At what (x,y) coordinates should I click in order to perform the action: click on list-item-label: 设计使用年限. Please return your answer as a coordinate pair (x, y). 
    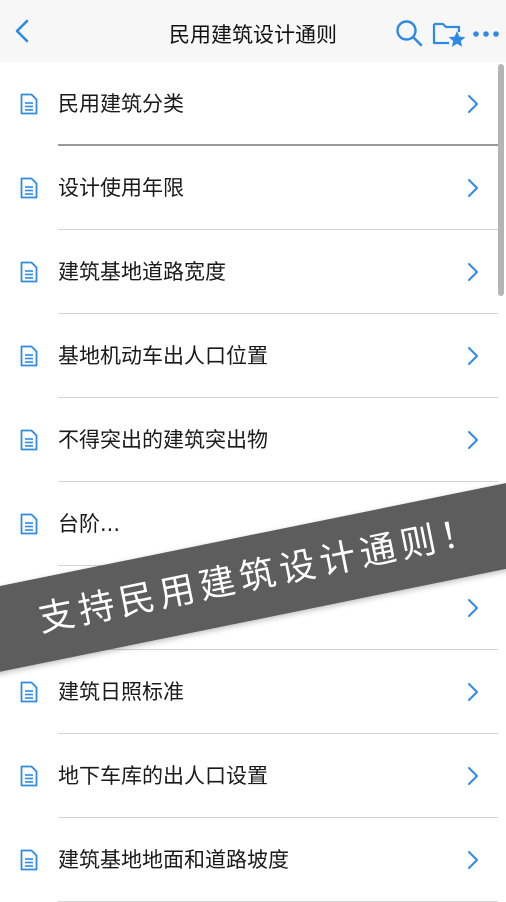
    Looking at the image, I should click on (121, 188).